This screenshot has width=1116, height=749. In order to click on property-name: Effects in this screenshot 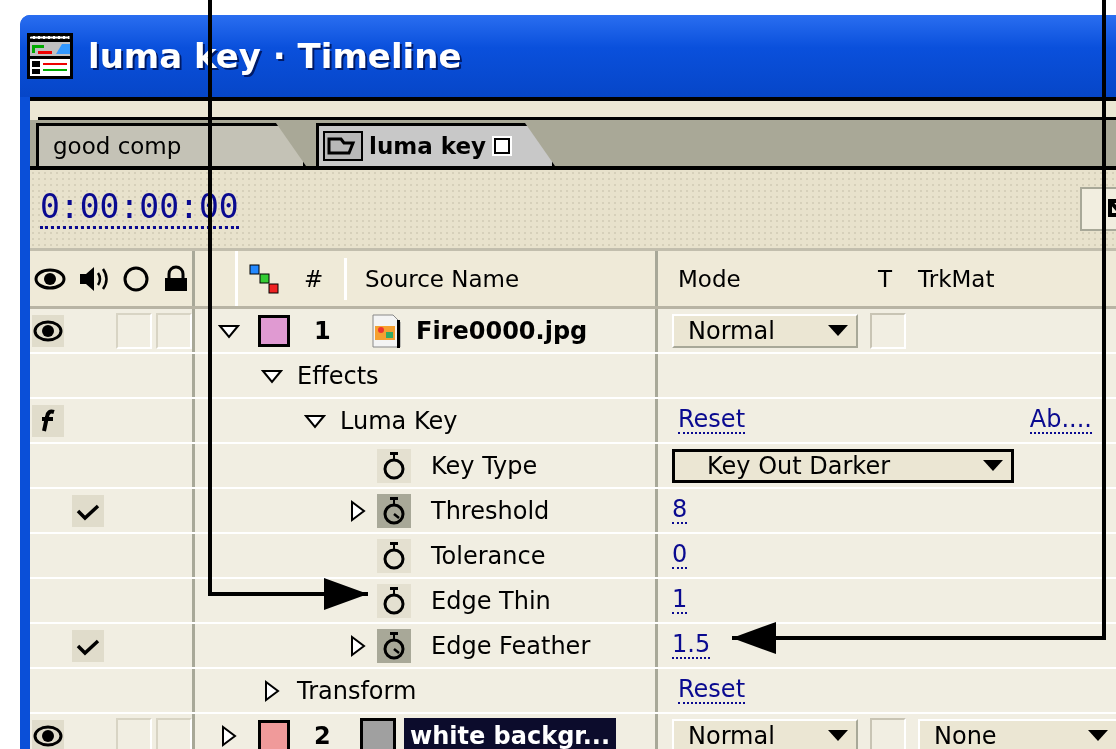, I will do `click(338, 375)`.